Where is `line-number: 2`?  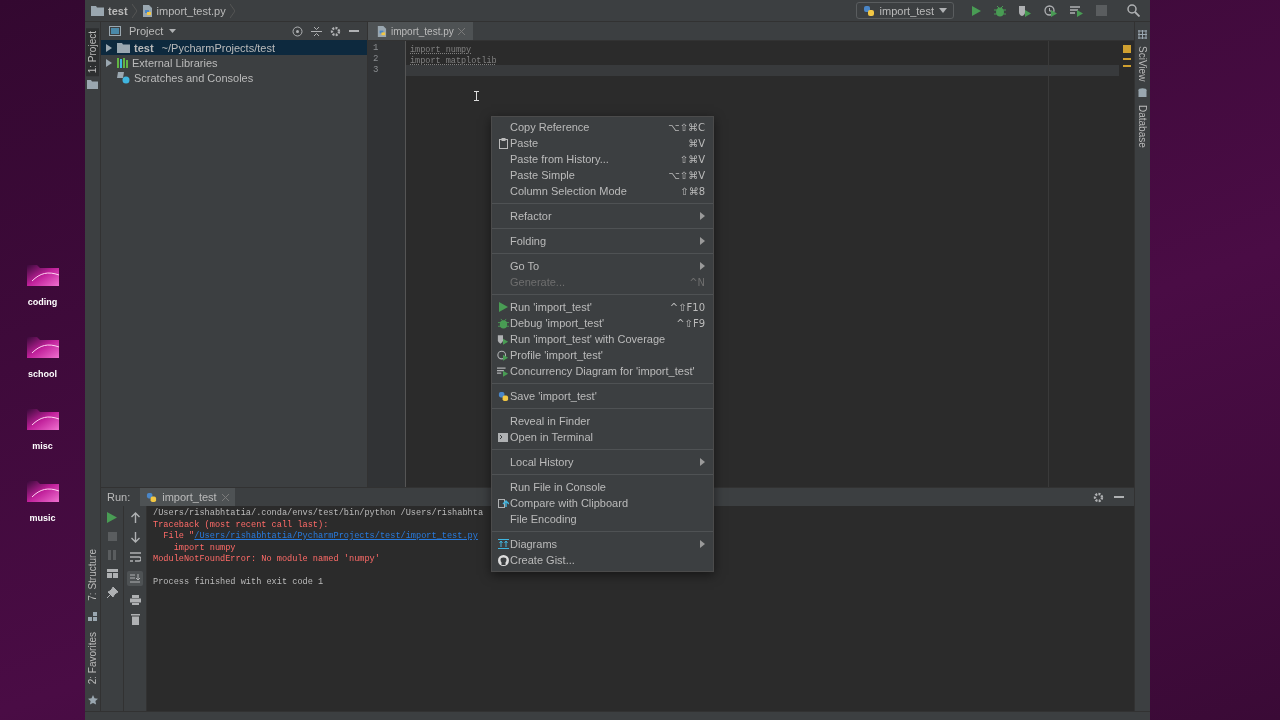
line-number: 2 is located at coordinates (376, 59).